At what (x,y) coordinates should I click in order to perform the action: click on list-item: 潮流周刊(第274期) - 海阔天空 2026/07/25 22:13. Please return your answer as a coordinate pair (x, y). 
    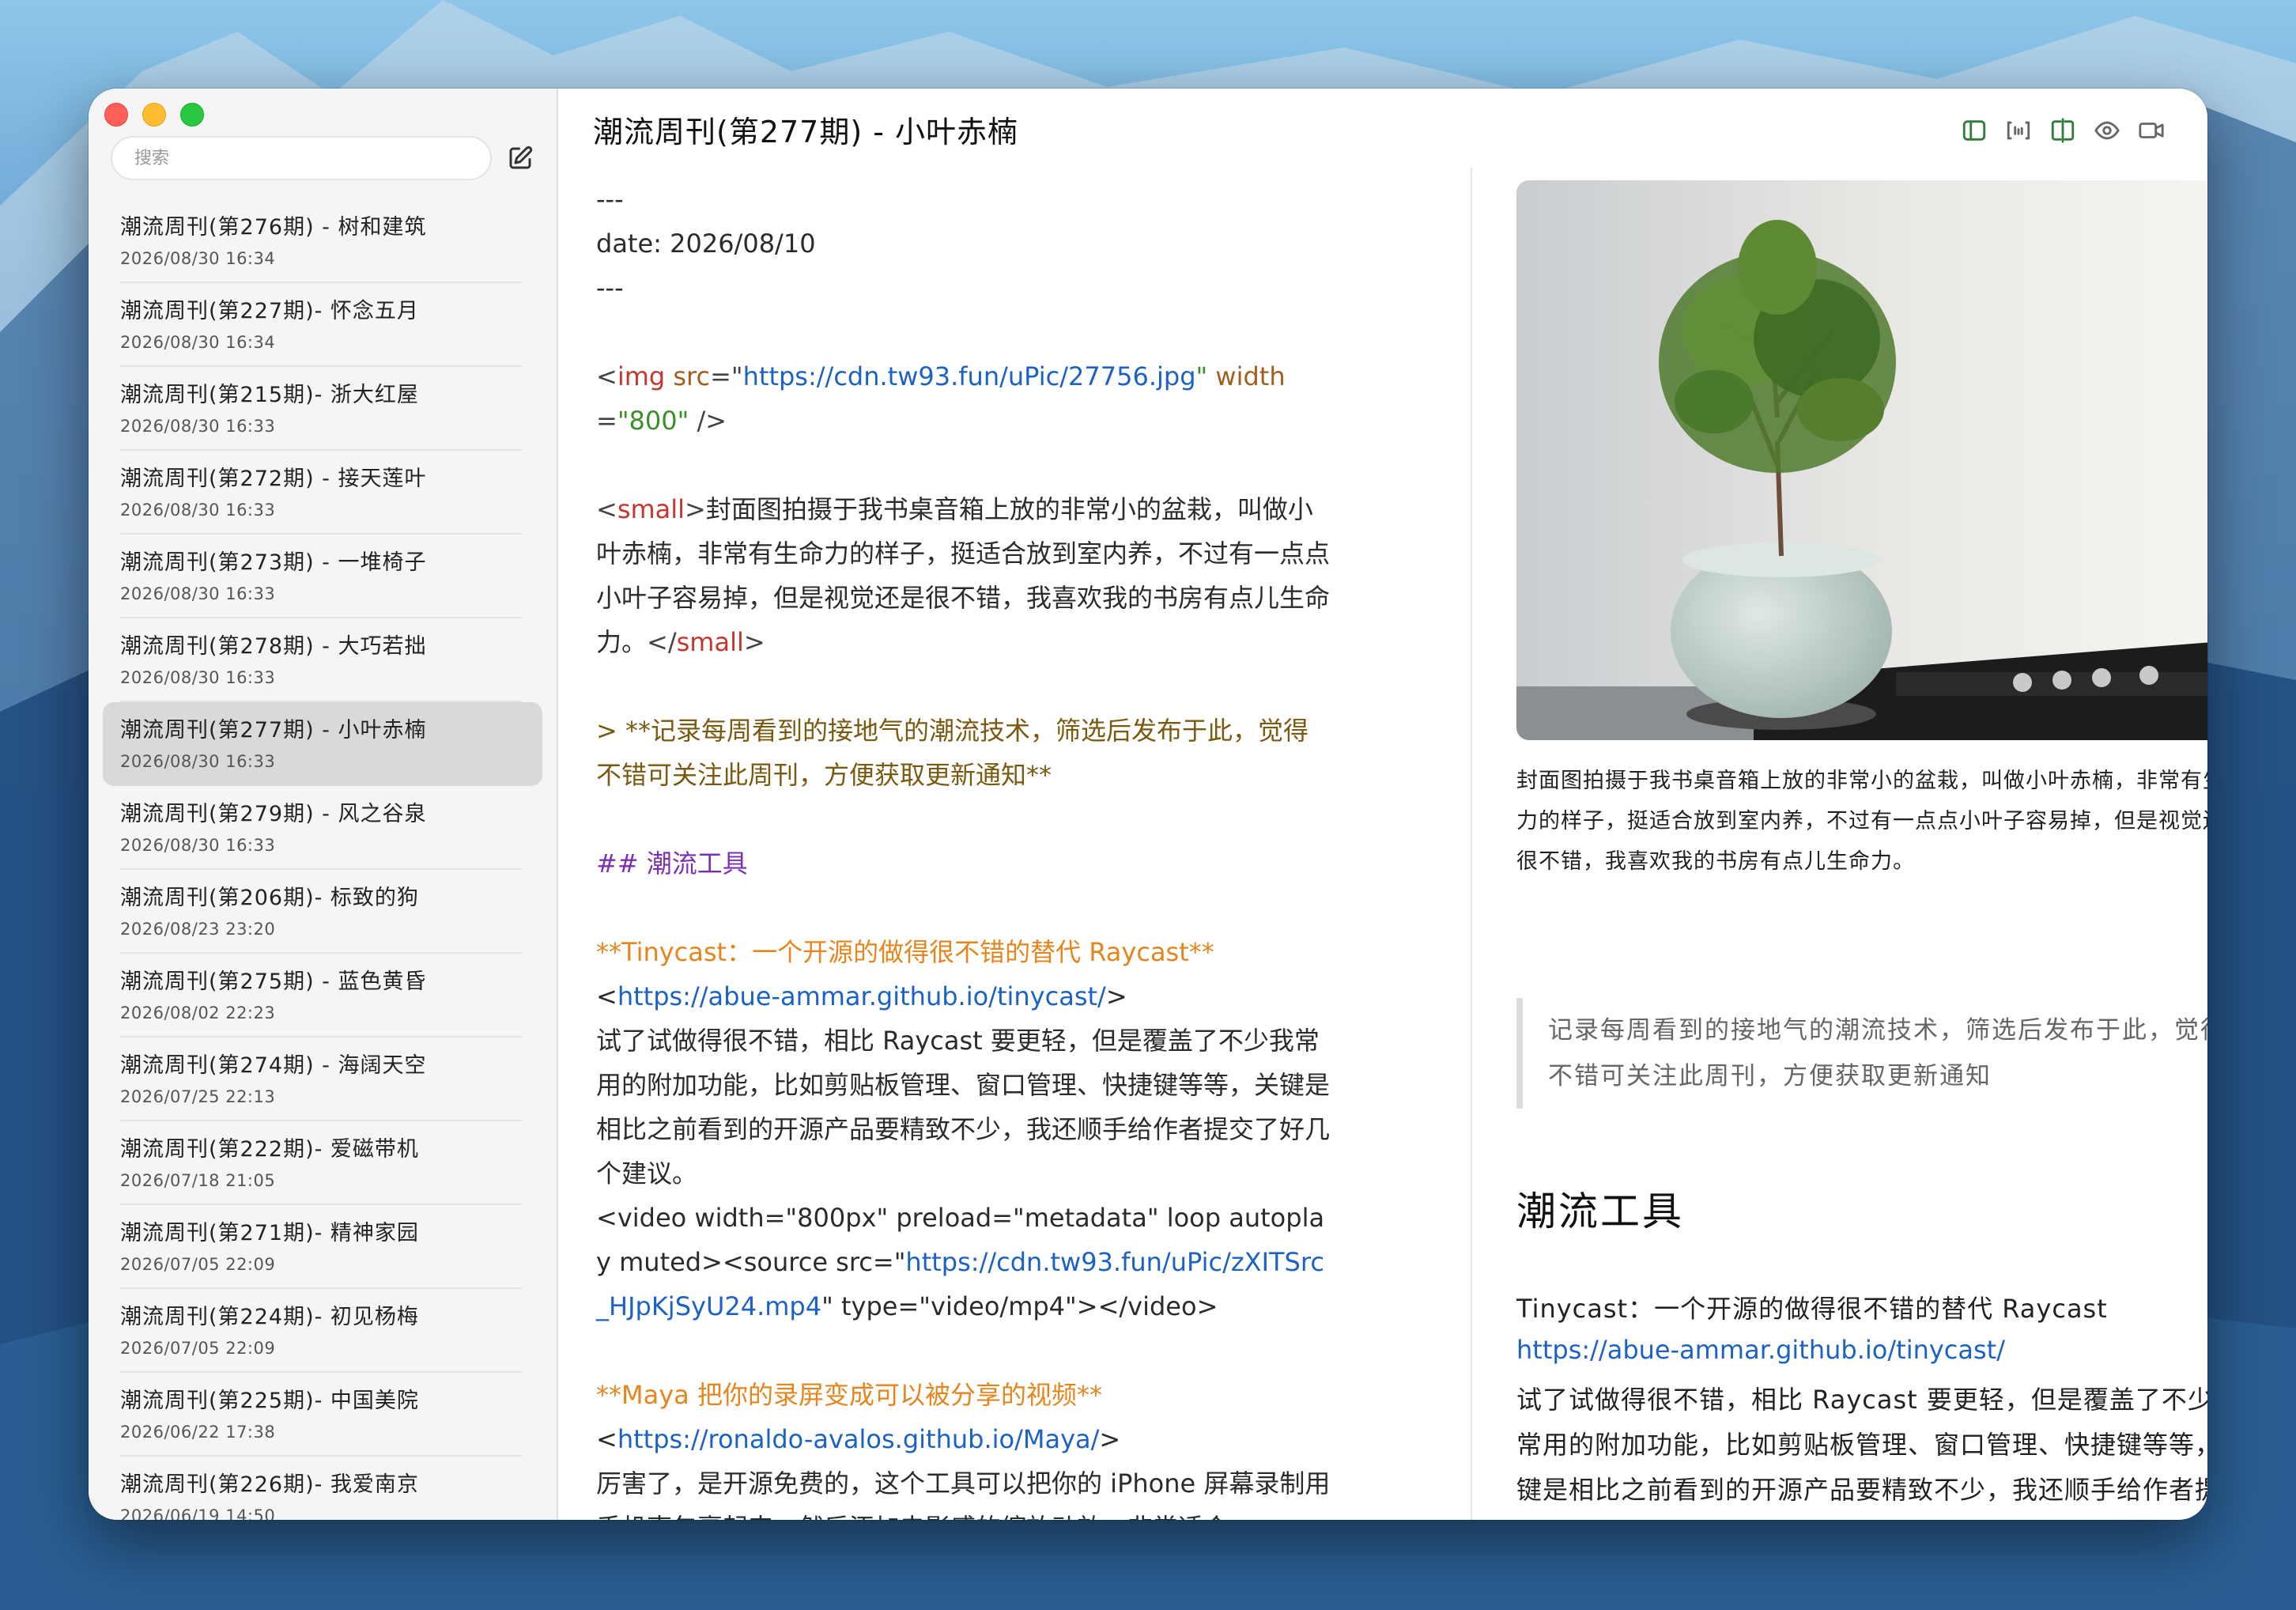
    Looking at the image, I should click on (322, 1079).